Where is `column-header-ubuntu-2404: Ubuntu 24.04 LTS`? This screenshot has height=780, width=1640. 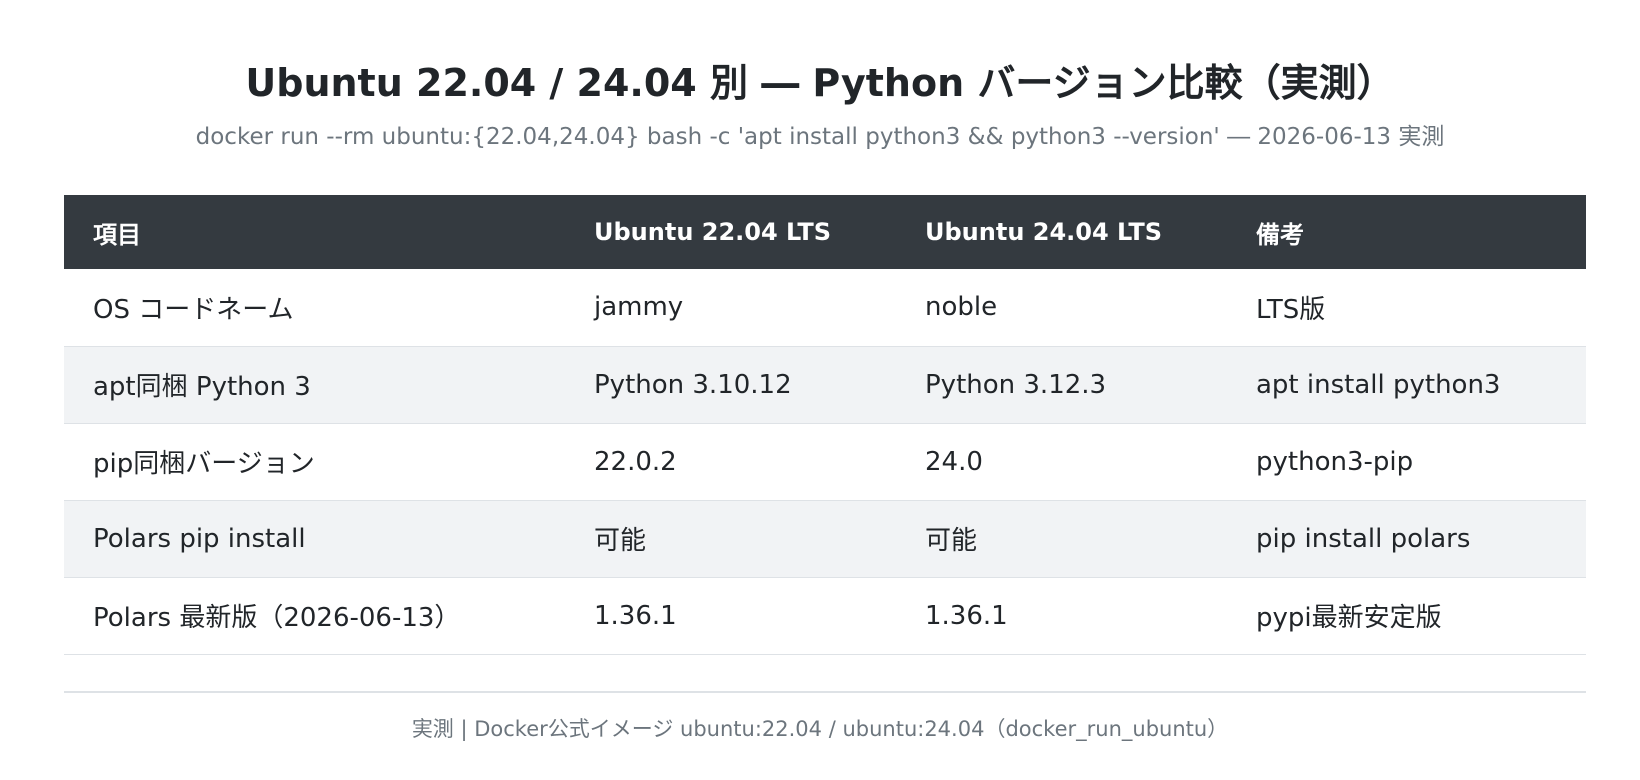 column-header-ubuntu-2404: Ubuntu 24.04 LTS is located at coordinates (1043, 232).